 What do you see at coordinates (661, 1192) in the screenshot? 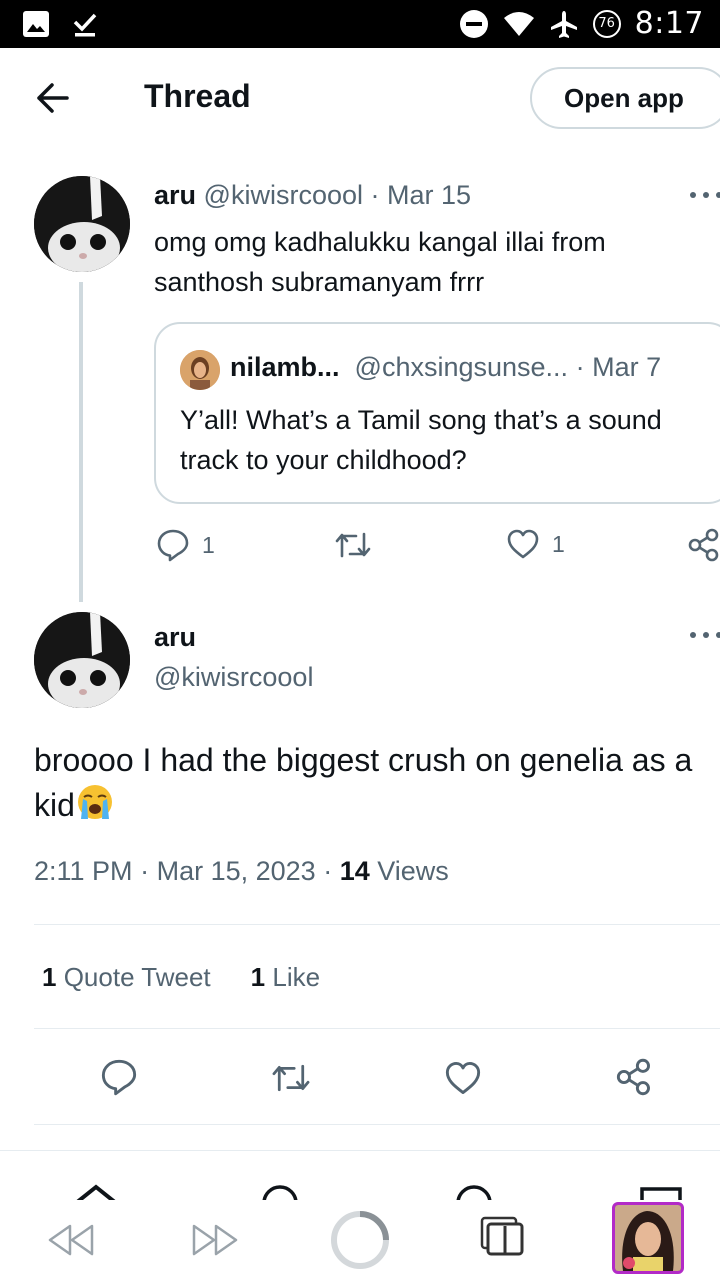
I see `messages-icon` at bounding box center [661, 1192].